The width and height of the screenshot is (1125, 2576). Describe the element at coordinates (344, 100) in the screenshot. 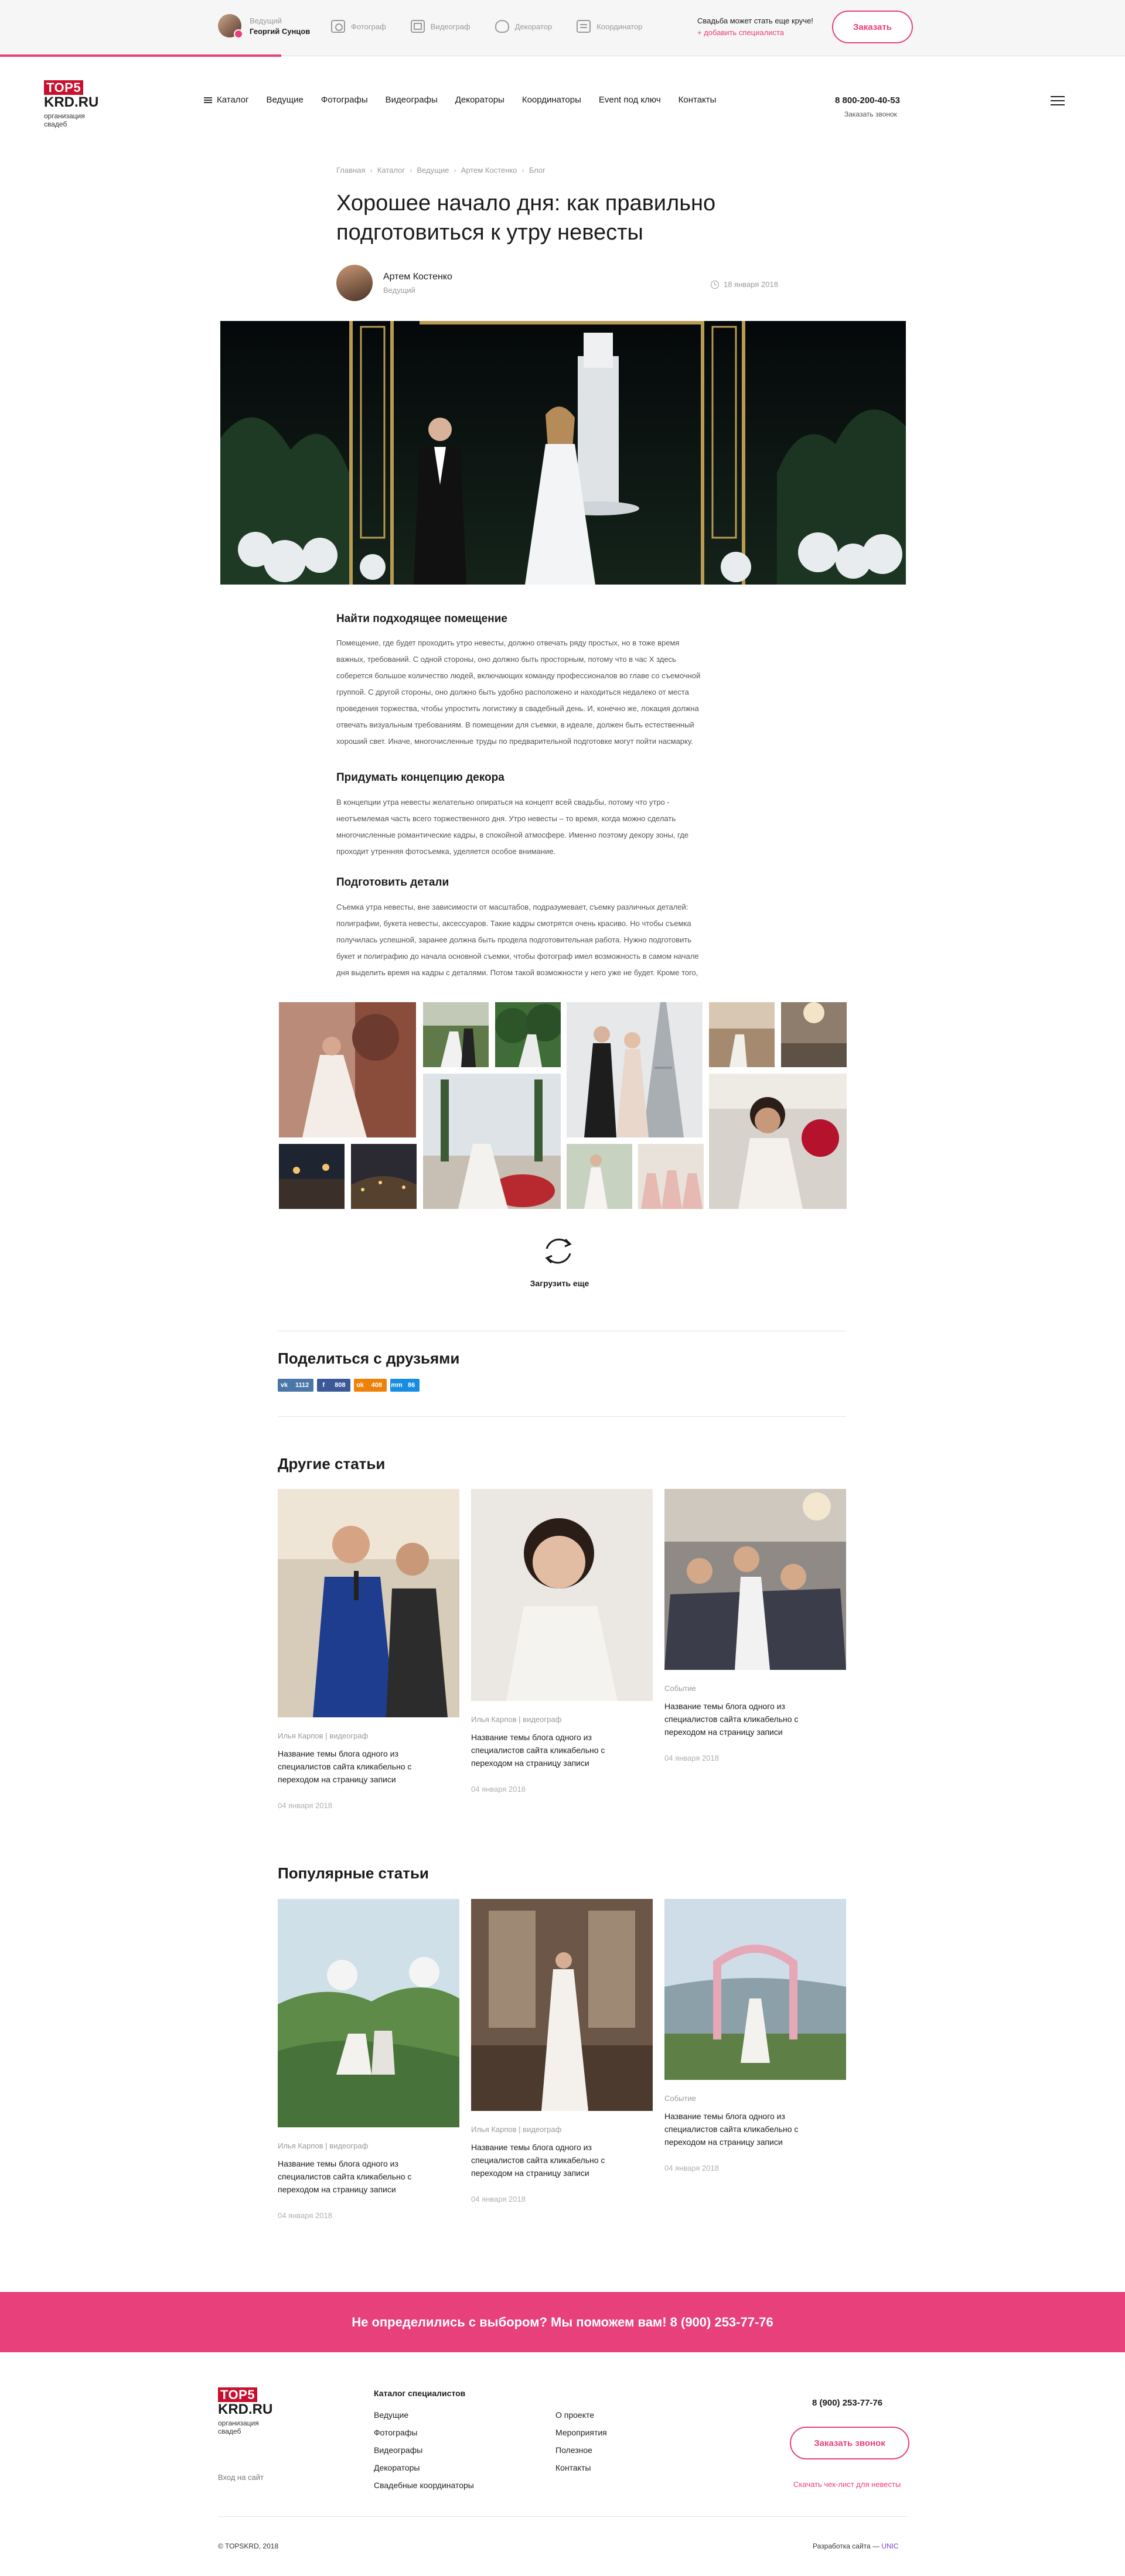

I see `nav-photographers: Фотографы` at that location.